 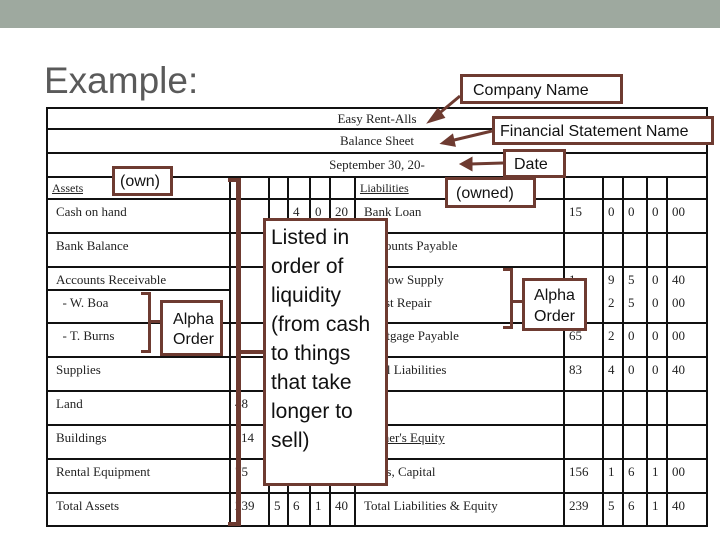 What do you see at coordinates (471, 136) in the screenshot?
I see `arrow-statement` at bounding box center [471, 136].